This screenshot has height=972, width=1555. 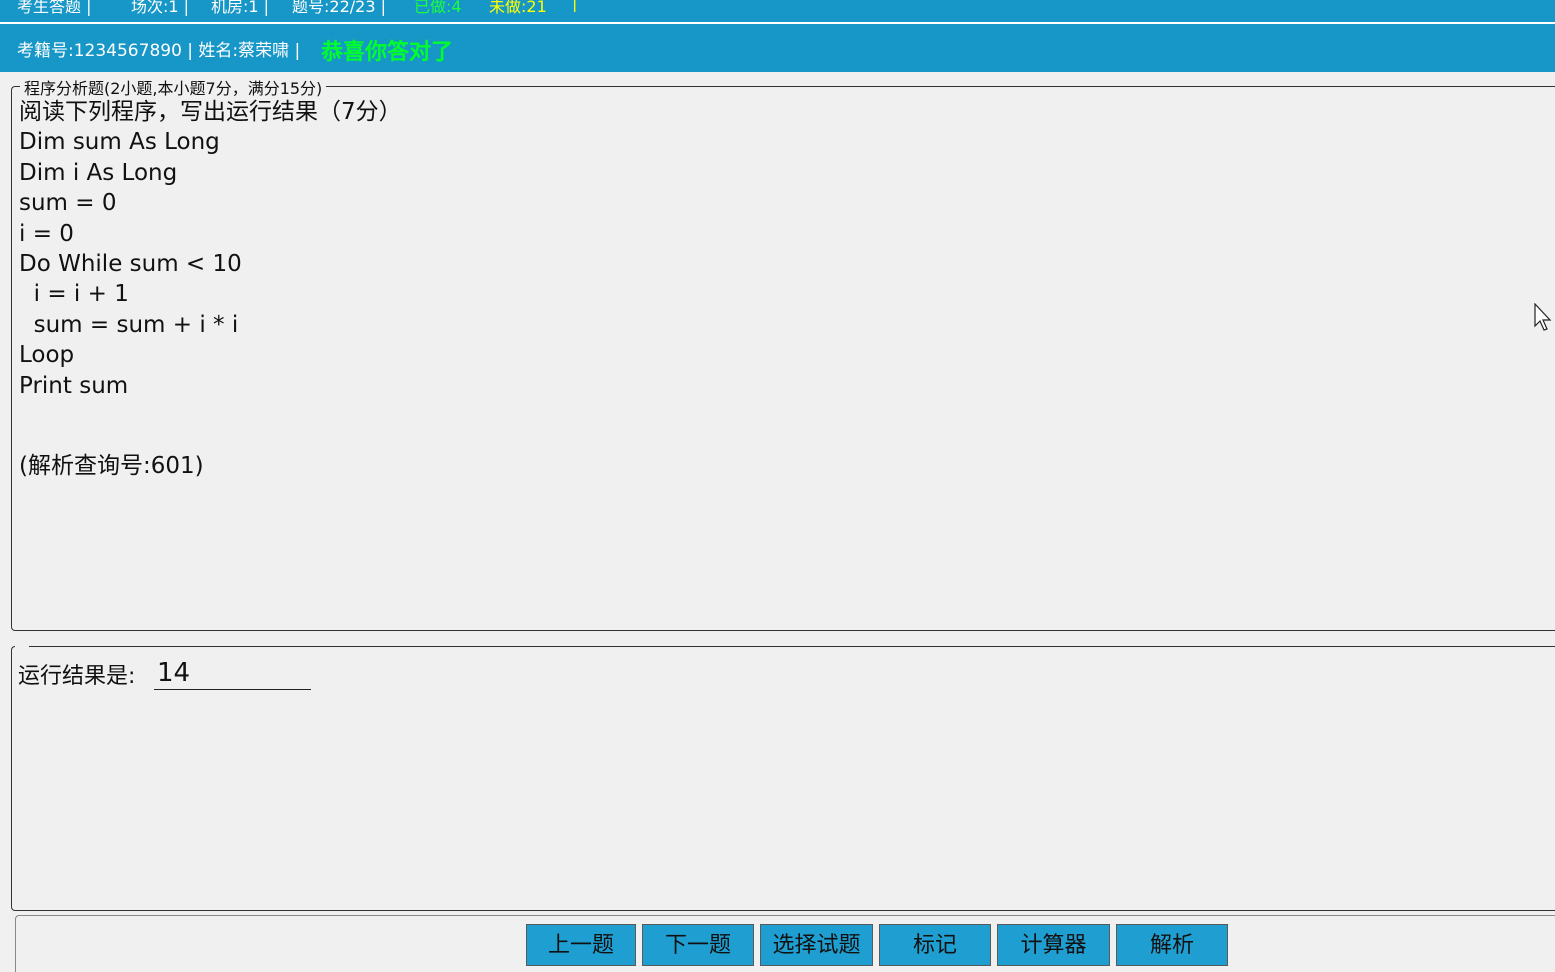 What do you see at coordinates (74, 294) in the screenshot?
I see `code-line: i = i + 1` at bounding box center [74, 294].